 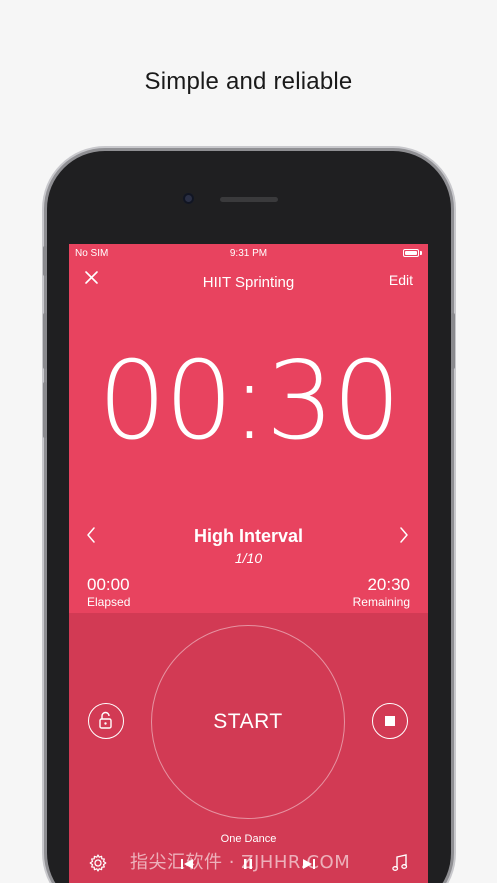 I want to click on settings-button, so click(x=98, y=863).